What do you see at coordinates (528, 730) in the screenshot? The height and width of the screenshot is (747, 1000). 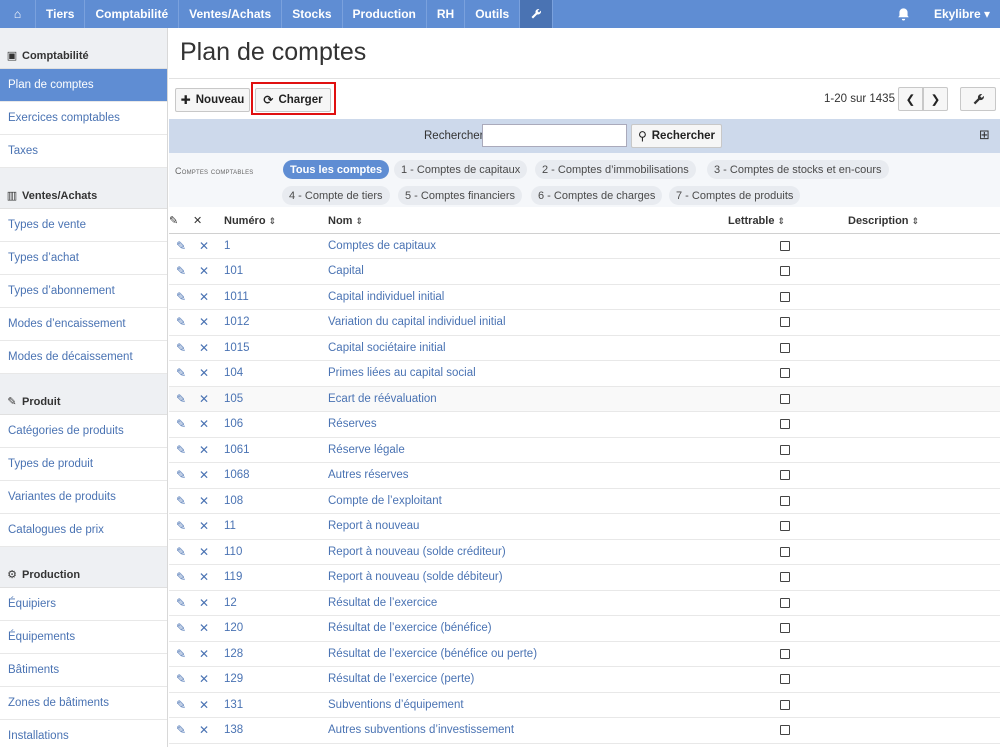 I see `account-name: Autres subventions d’investissement` at bounding box center [528, 730].